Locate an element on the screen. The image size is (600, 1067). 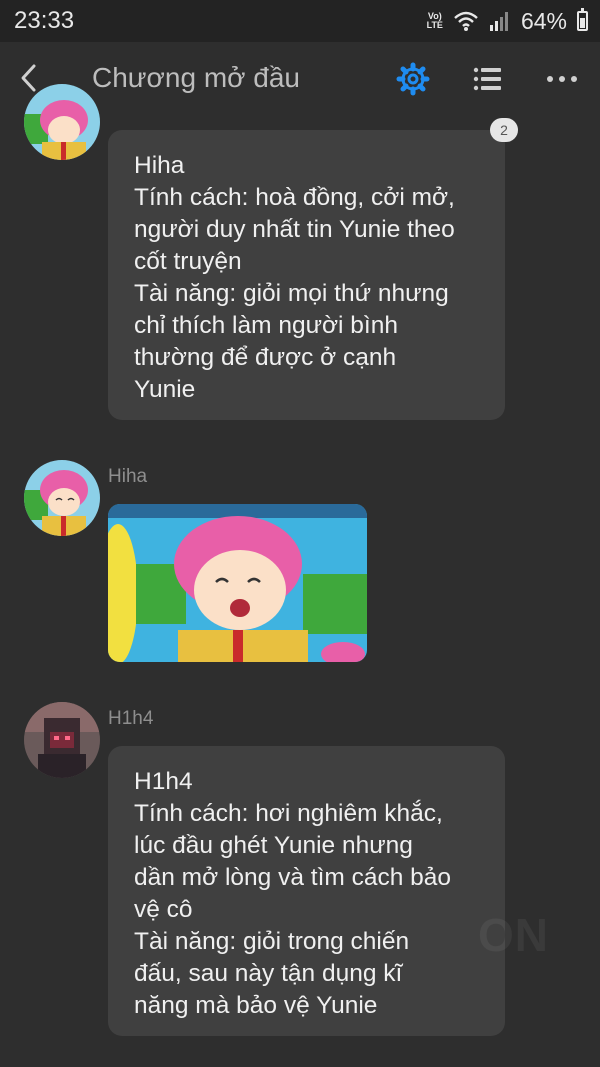
status-icons: Vo) LTE 64% is located at coordinates (507, 21).